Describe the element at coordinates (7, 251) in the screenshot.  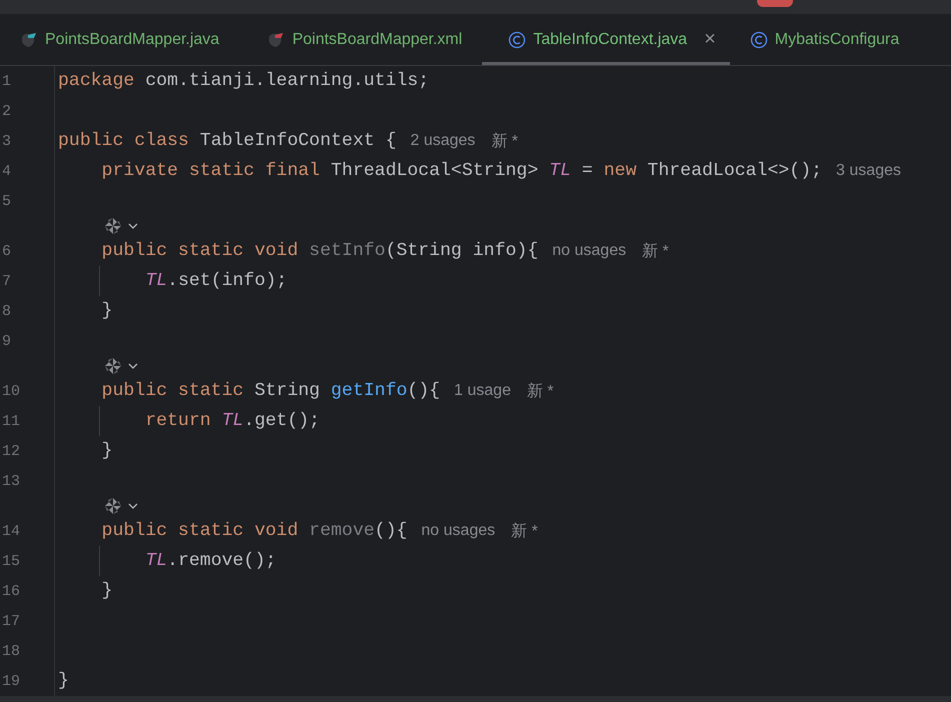
I see `line-number: 6` at that location.